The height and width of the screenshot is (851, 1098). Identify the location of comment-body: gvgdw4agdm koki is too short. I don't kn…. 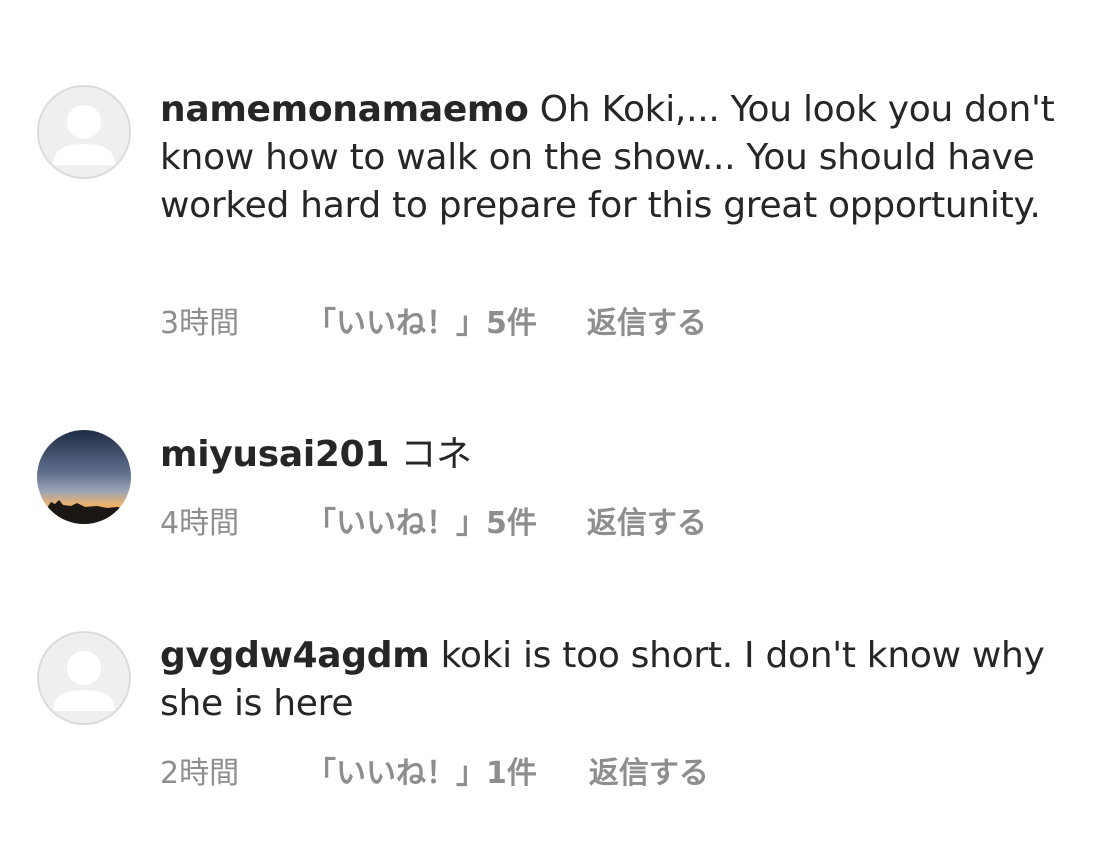
(610, 680).